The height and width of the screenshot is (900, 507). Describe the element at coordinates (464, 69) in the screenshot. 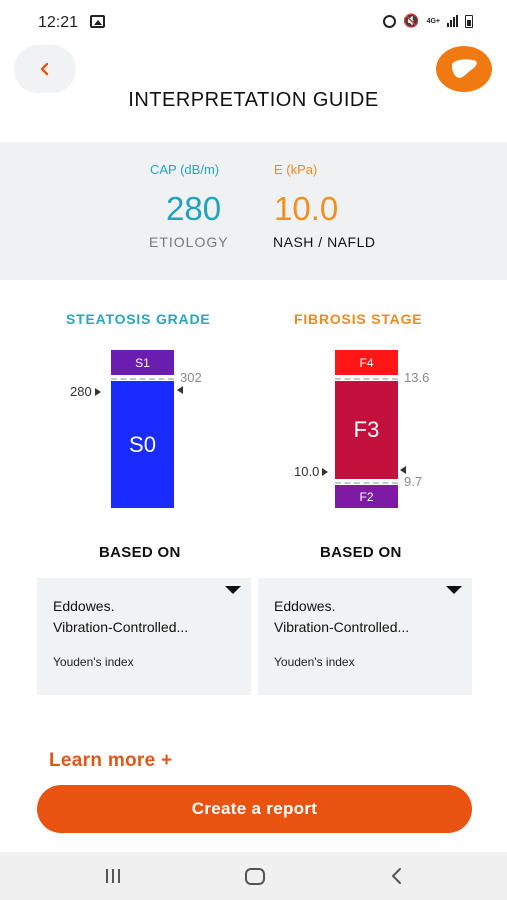

I see `liver-logo-icon` at that location.